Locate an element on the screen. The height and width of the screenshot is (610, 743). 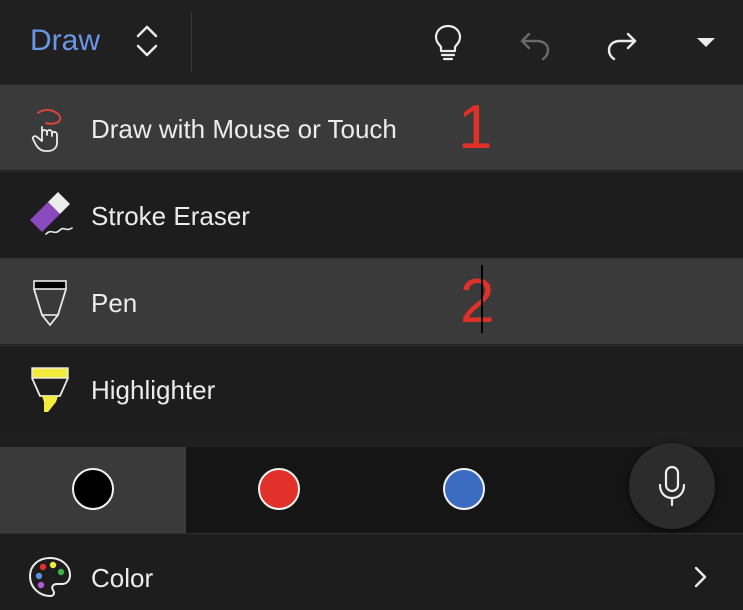
redo-icon is located at coordinates (622, 42).